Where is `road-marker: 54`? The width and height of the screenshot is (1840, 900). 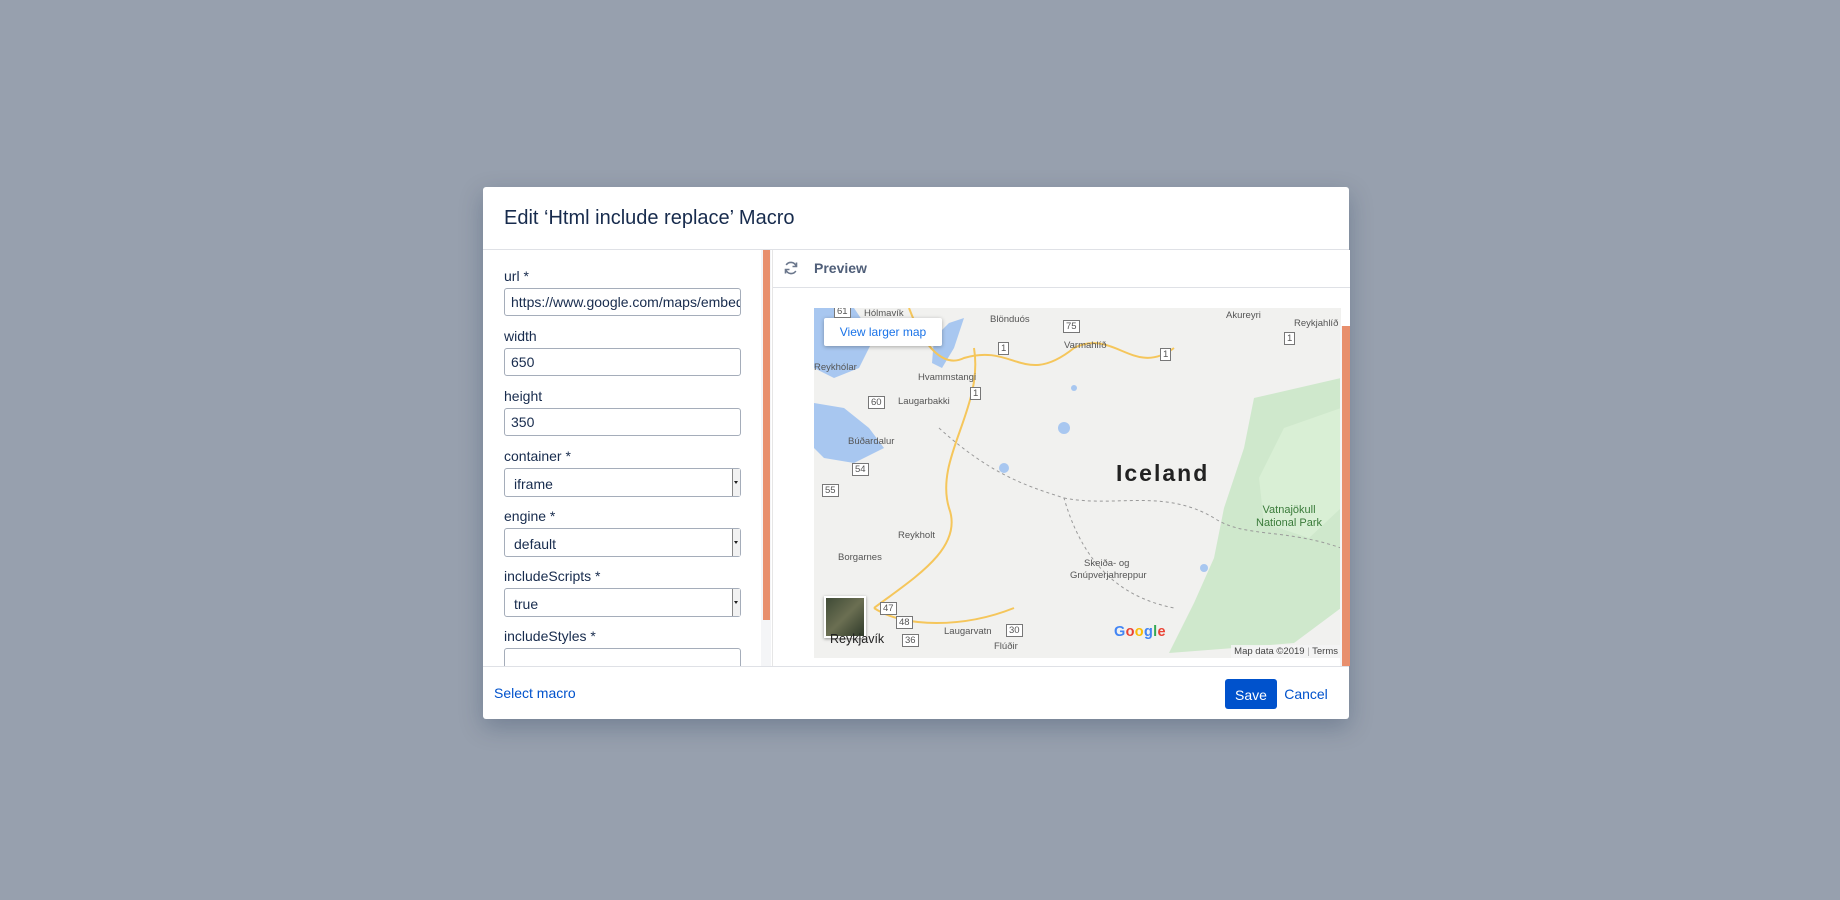 road-marker: 54 is located at coordinates (860, 469).